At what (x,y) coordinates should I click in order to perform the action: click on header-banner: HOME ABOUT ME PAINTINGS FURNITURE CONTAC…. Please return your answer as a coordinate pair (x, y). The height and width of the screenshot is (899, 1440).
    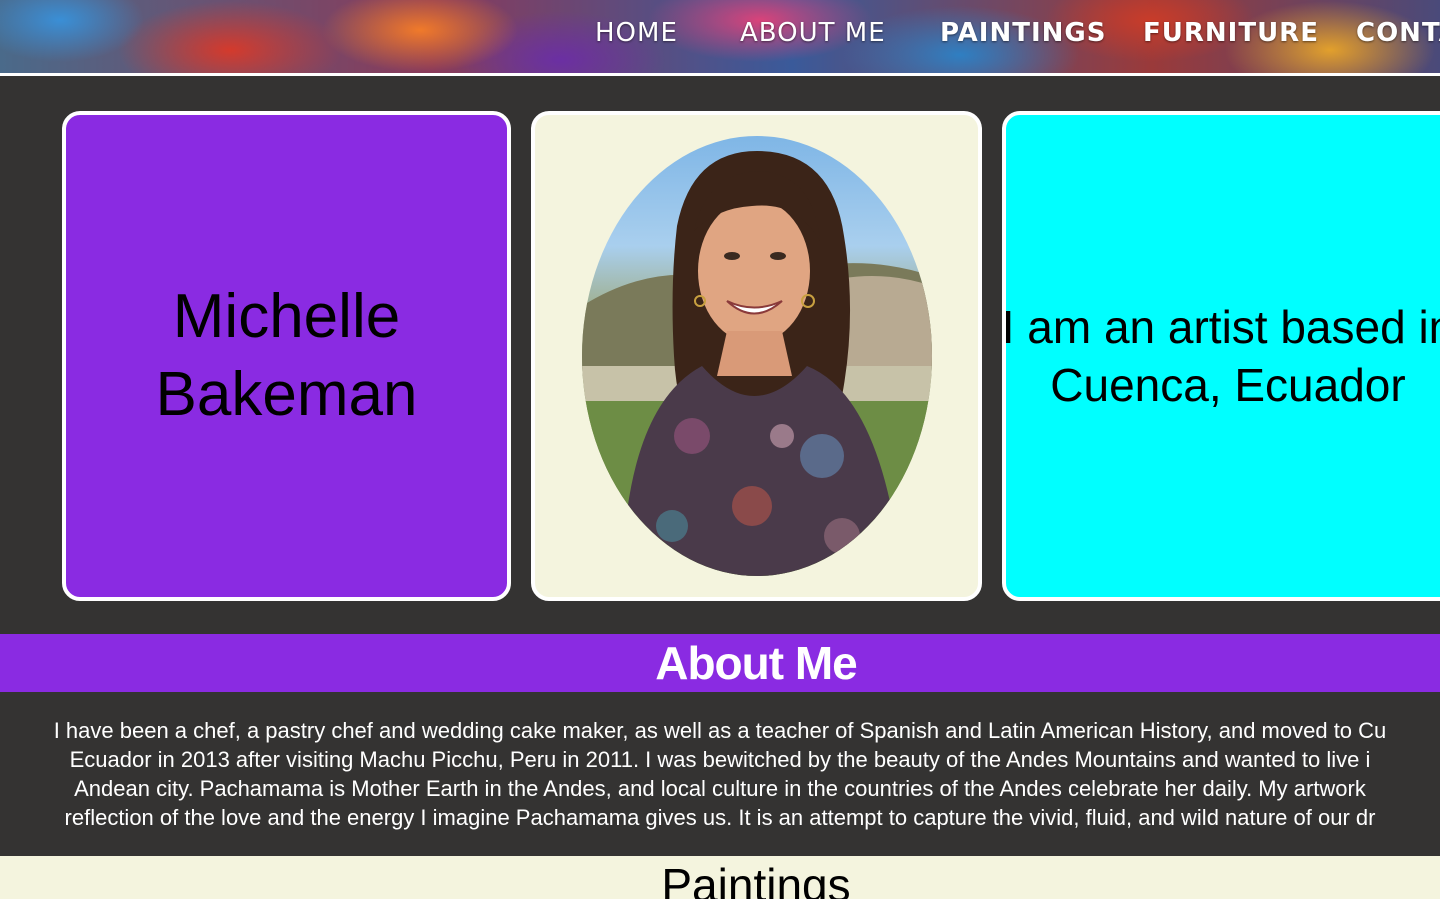
    Looking at the image, I should click on (720, 38).